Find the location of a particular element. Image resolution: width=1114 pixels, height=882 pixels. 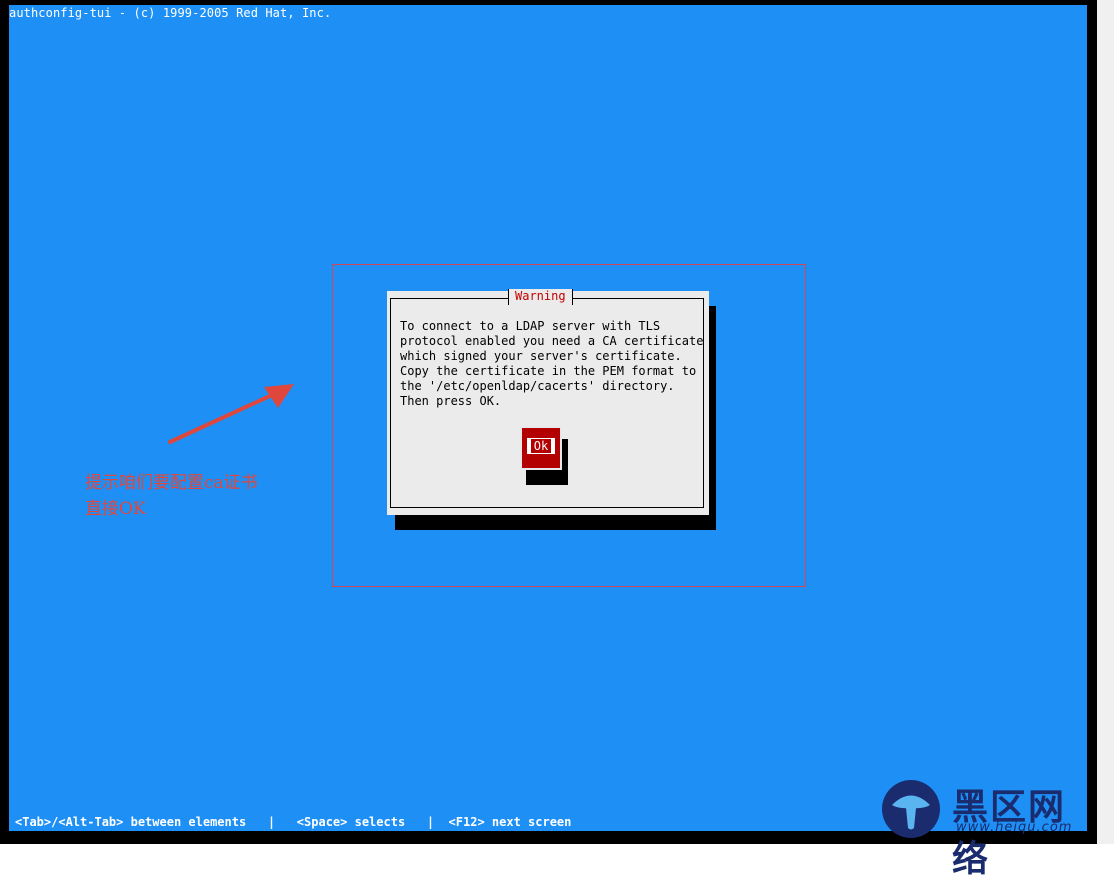

help-space: <Space> selects is located at coordinates (351, 822).